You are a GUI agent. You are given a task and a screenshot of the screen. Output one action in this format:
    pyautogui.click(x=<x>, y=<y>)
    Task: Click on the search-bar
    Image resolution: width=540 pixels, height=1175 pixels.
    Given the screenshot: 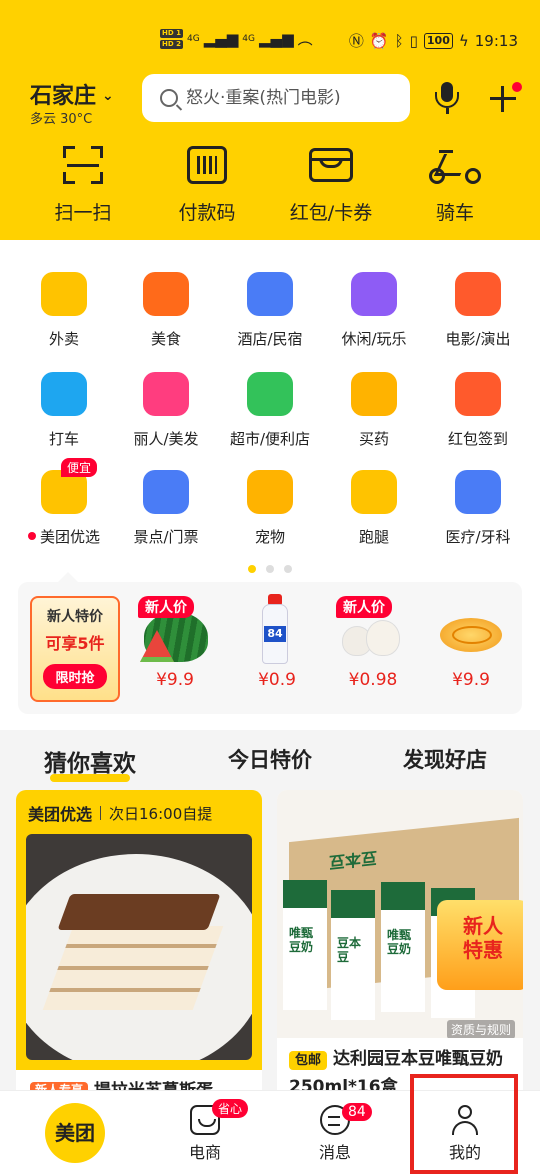 What is the action you would take?
    pyautogui.click(x=276, y=98)
    